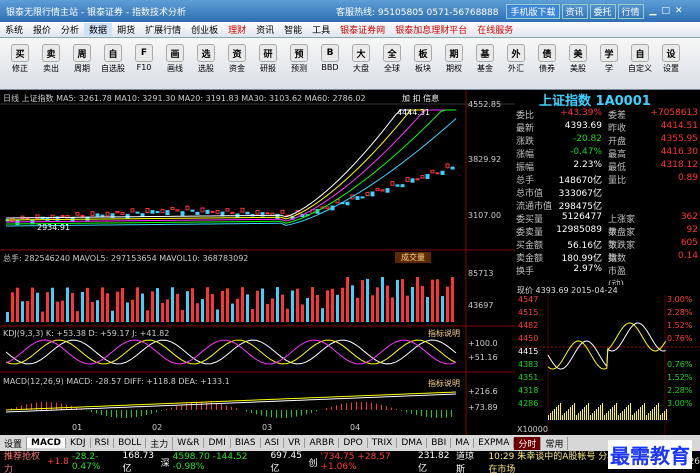 Image resolution: width=700 pixels, height=473 pixels. What do you see at coordinates (665, 11) in the screenshot?
I see `maximize-icon: □` at bounding box center [665, 11].